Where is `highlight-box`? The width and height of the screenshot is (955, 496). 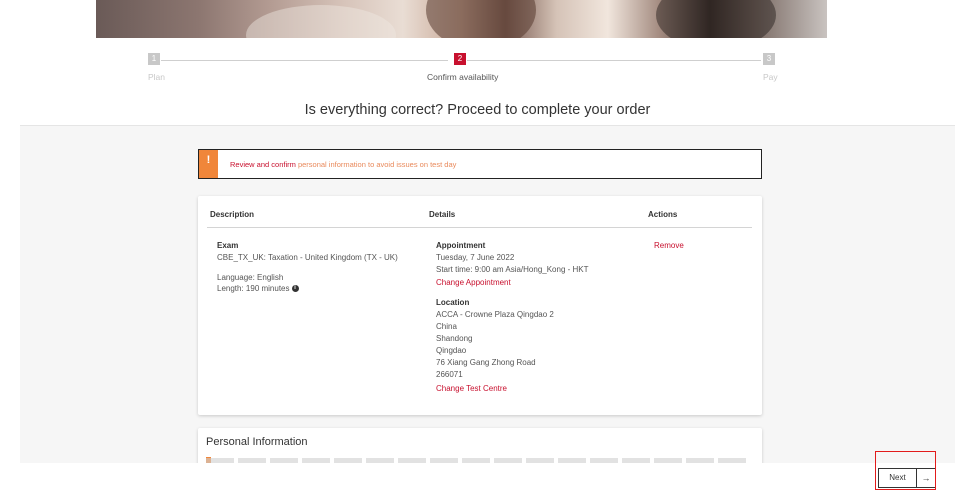
highlight-box is located at coordinates (905, 470).